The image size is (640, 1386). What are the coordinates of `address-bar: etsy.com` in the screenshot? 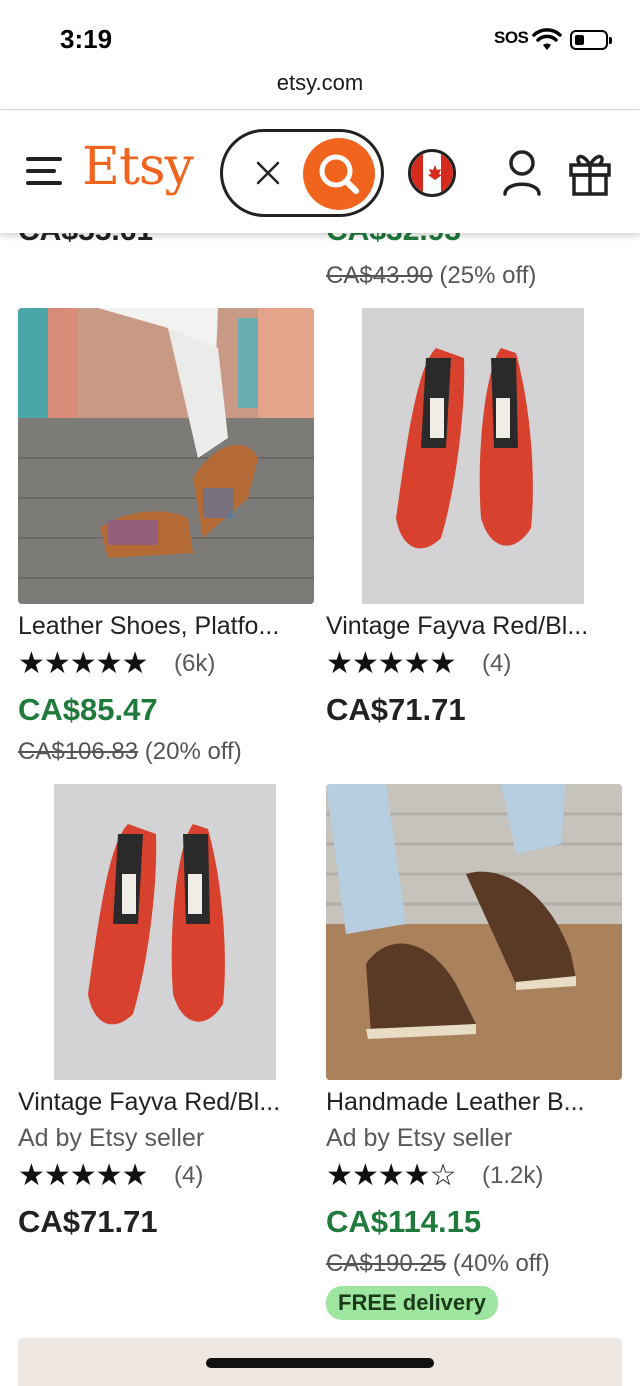 It's located at (320, 83).